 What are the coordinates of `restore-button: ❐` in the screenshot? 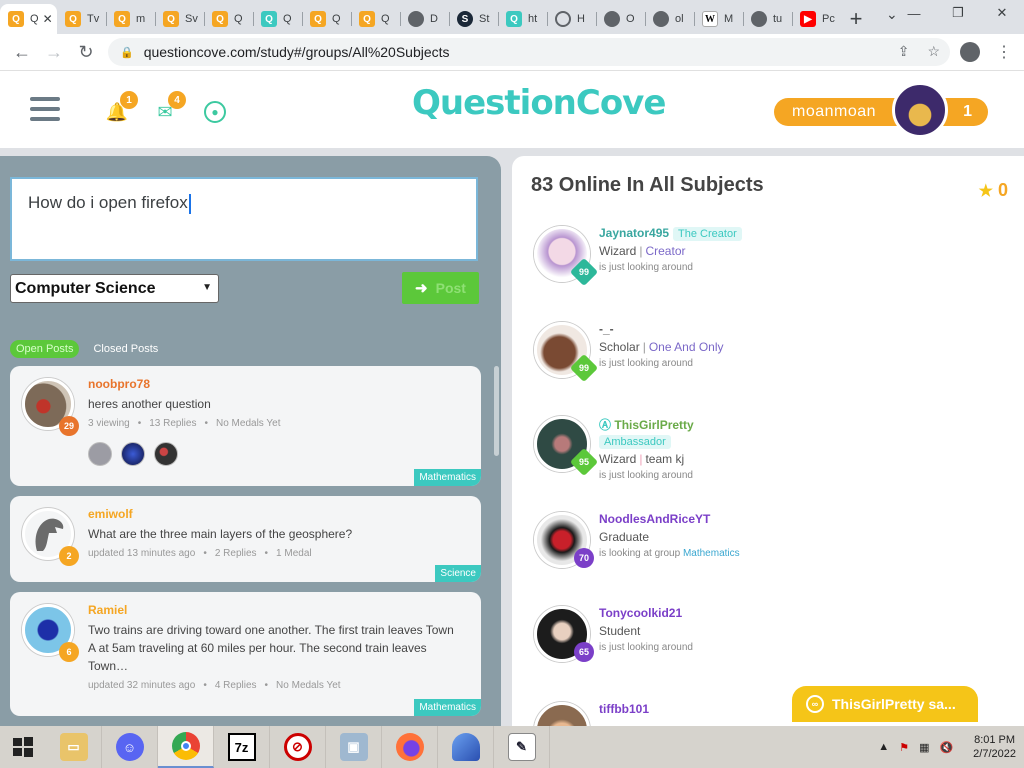 It's located at (958, 13).